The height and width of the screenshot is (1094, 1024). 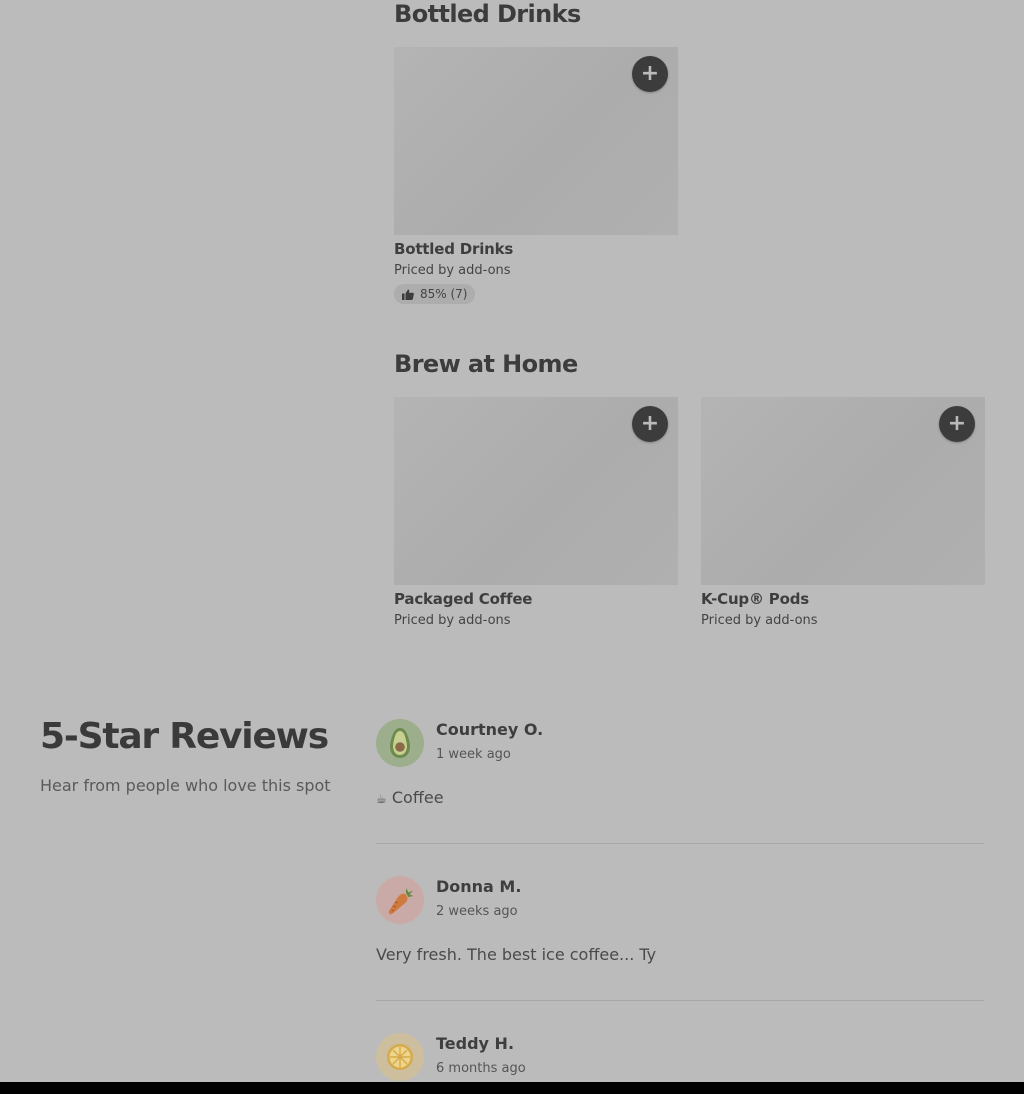 I want to click on section-title-brew-at-home: Brew at Home, so click(x=486, y=364).